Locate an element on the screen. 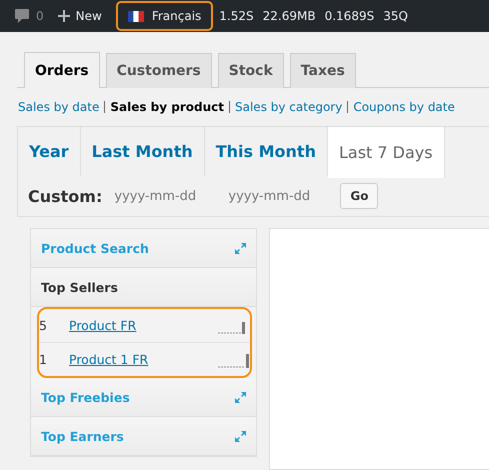 The height and width of the screenshot is (470, 489). report-link: Sales by product is located at coordinates (167, 107).